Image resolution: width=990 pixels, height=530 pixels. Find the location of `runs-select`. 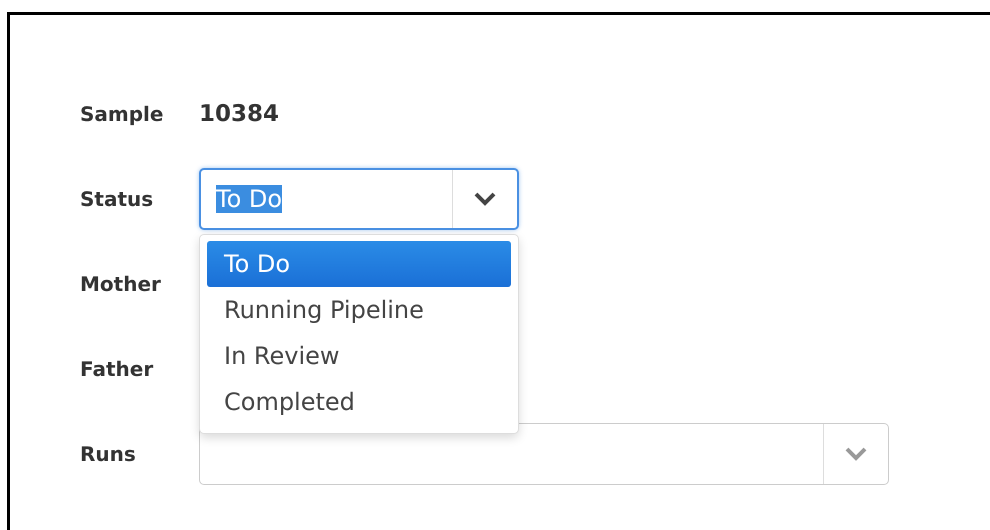

runs-select is located at coordinates (544, 453).